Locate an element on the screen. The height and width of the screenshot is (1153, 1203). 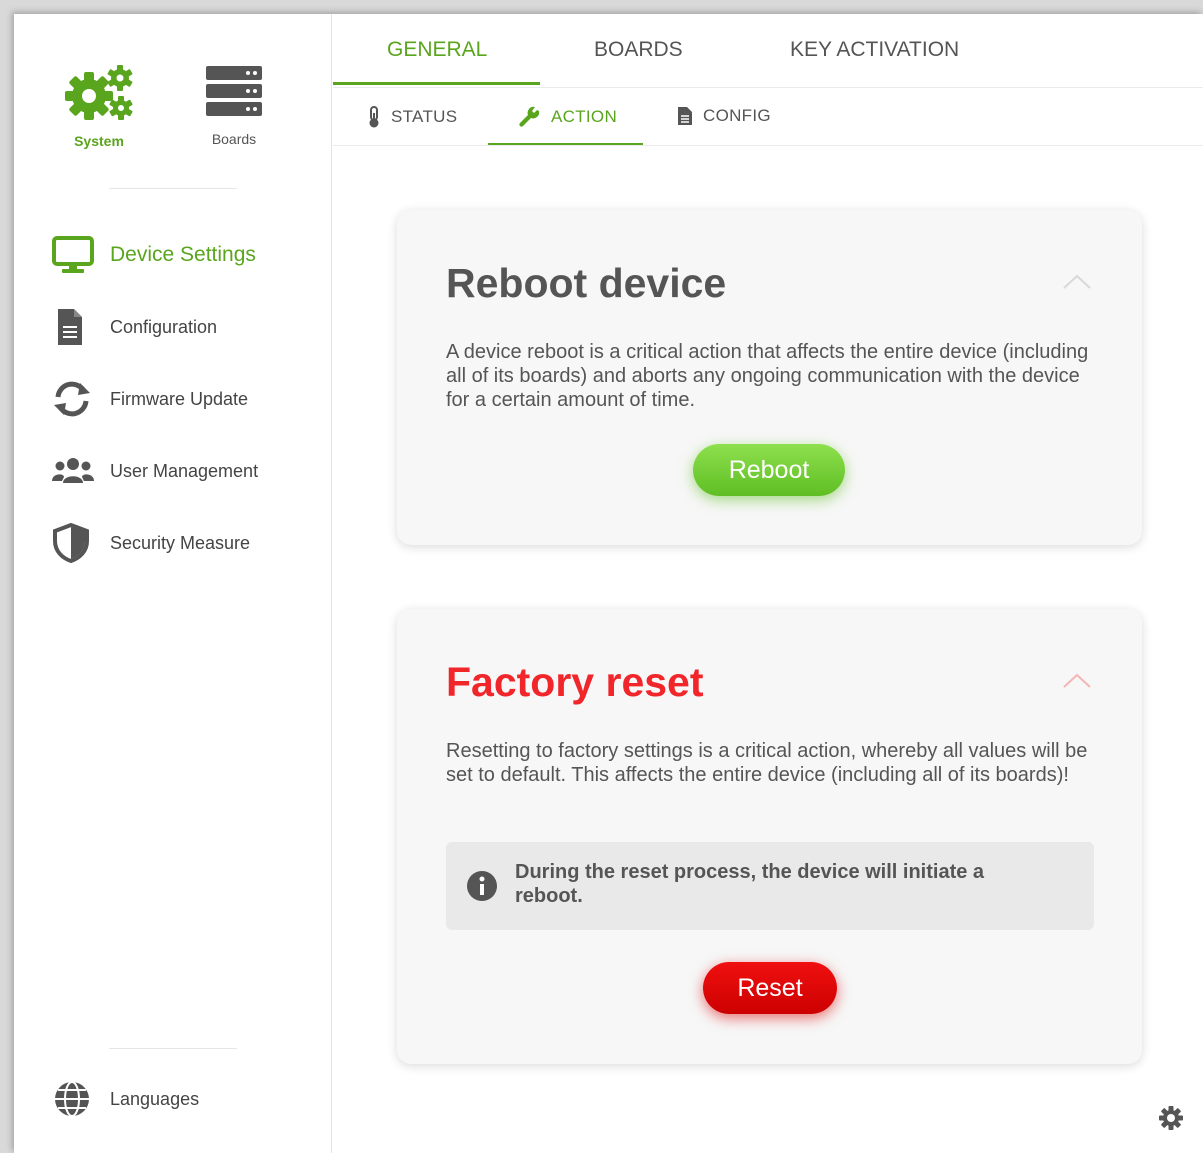
languages-button: Languages is located at coordinates (125, 1099).